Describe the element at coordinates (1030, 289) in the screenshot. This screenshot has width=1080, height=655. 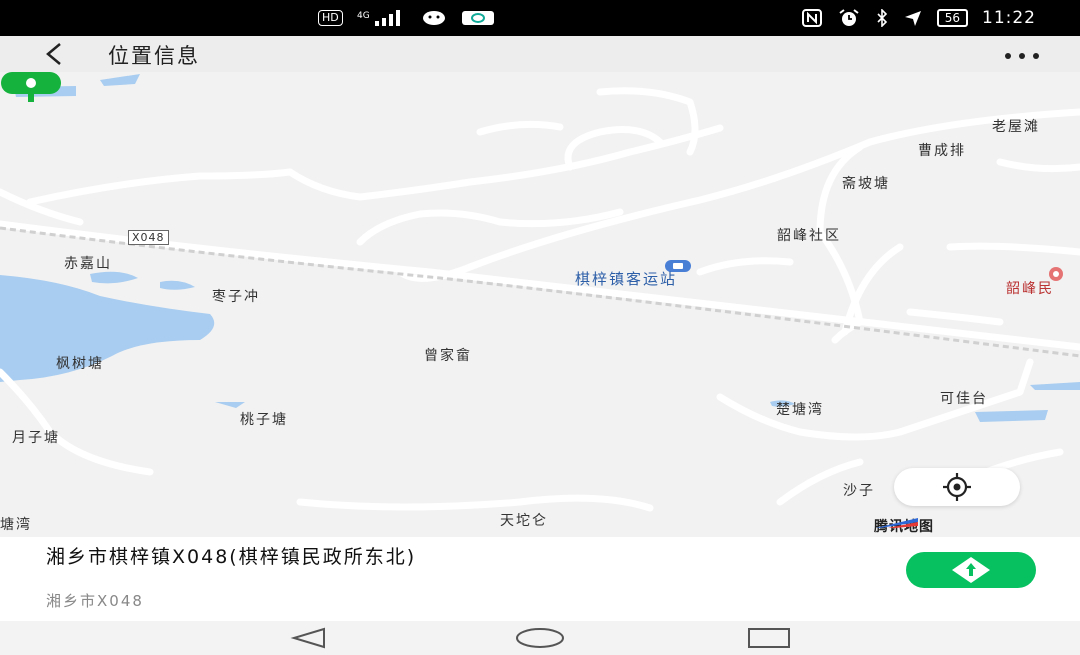
I see `map-label: 韶峰民` at that location.